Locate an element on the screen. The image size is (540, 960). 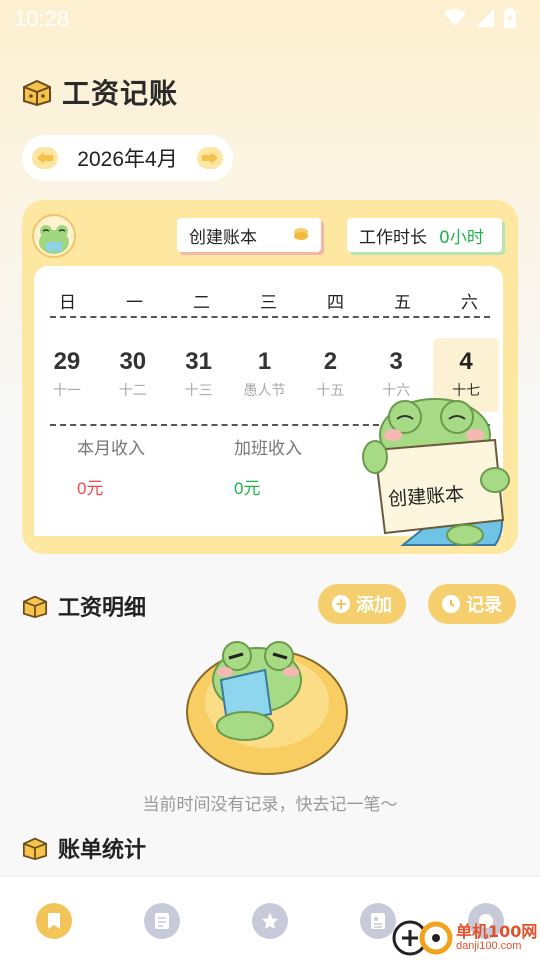
monthly-income-value: 0元 is located at coordinates (90, 488).